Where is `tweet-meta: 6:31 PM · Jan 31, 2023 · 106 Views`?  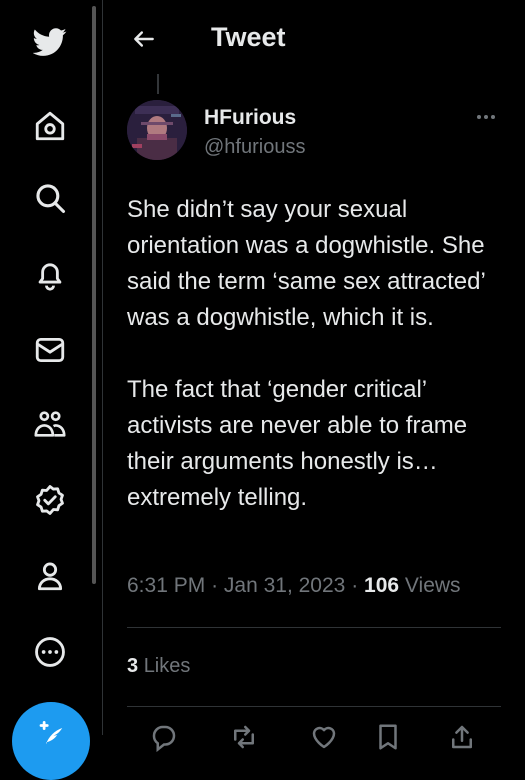
tweet-meta: 6:31 PM · Jan 31, 2023 · 106 Views is located at coordinates (294, 586).